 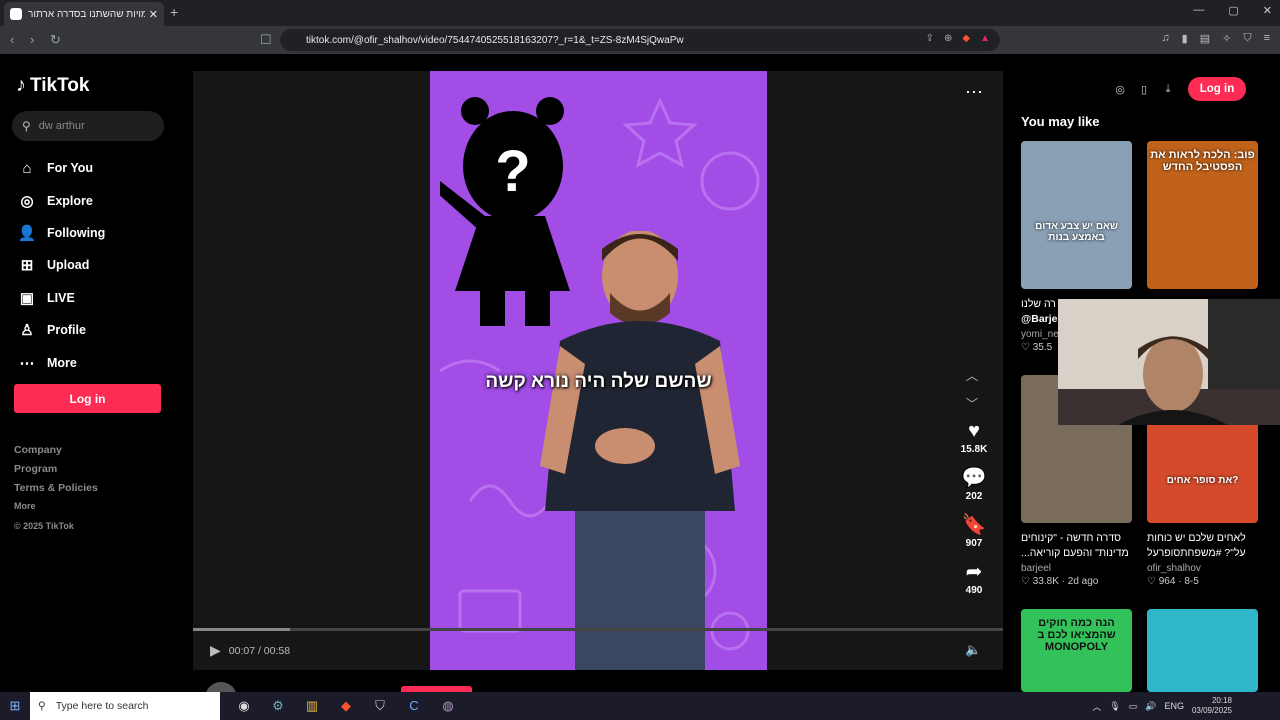 What do you see at coordinates (414, 706) in the screenshot?
I see `app-ccleaner-icon: C` at bounding box center [414, 706].